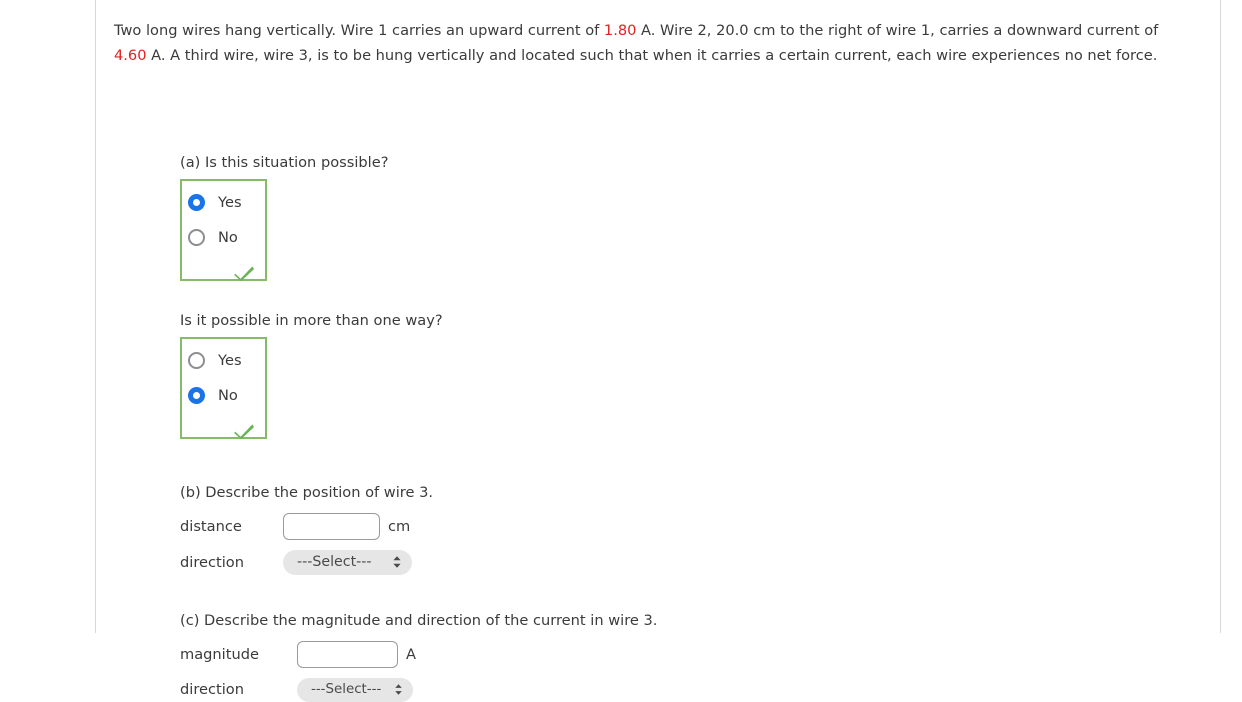 This screenshot has height=702, width=1242. I want to click on distance-field-row: distance cm, so click(684, 526).